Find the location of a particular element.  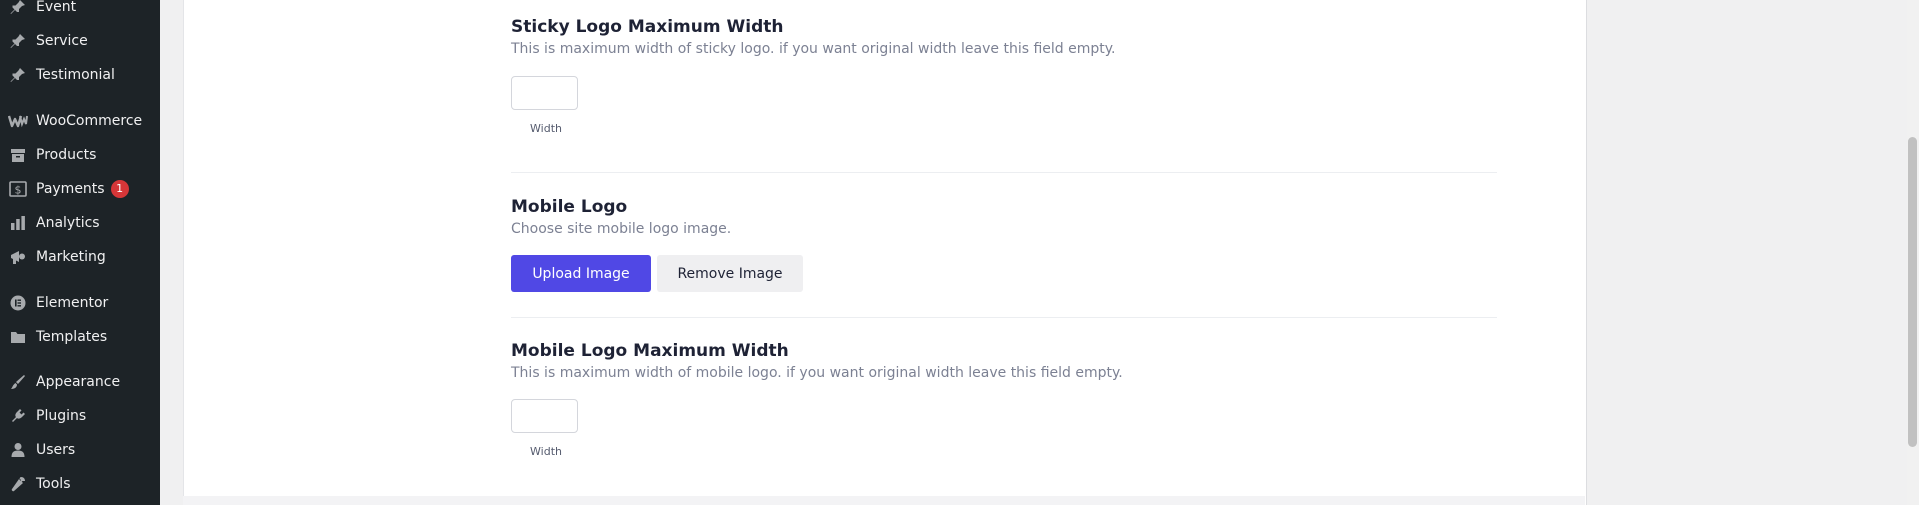

sidebar-item-woocommerce: WooCommerce is located at coordinates (80, 121).